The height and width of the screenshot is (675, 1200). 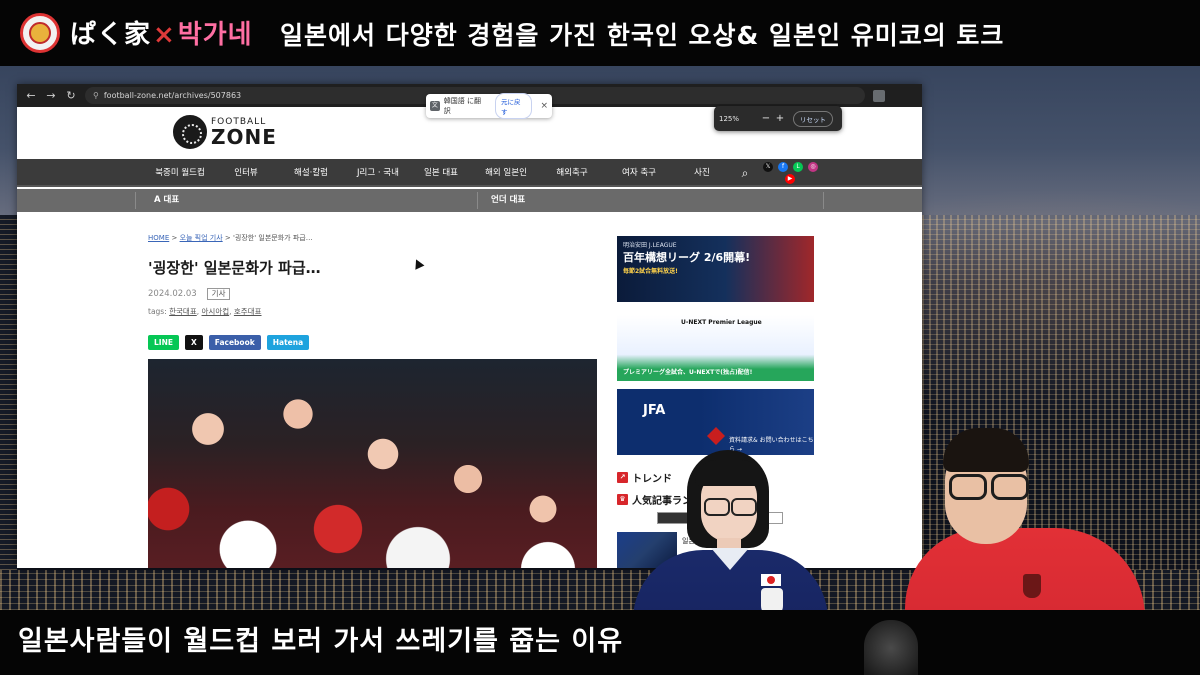 I want to click on zoom-in-button: +, so click(x=780, y=118).